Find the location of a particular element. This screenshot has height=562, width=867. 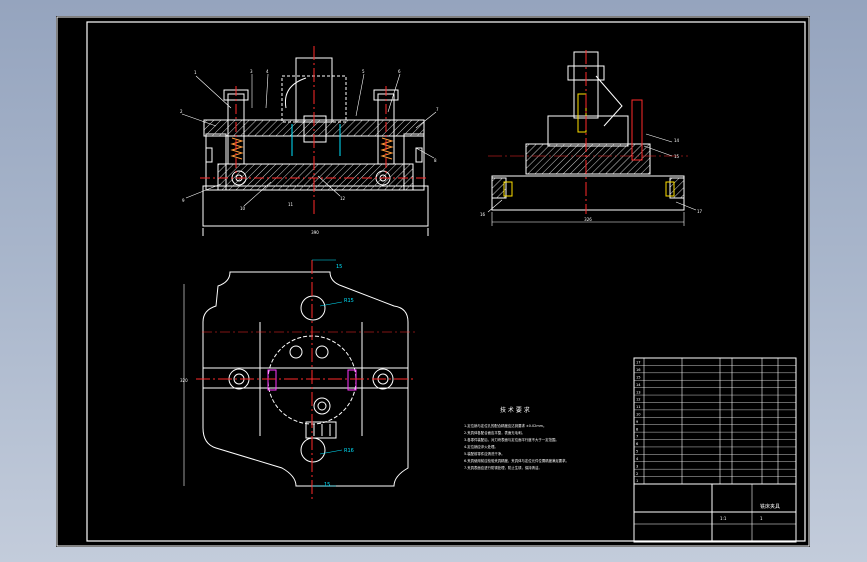

callout: 5 is located at coordinates (363, 71).